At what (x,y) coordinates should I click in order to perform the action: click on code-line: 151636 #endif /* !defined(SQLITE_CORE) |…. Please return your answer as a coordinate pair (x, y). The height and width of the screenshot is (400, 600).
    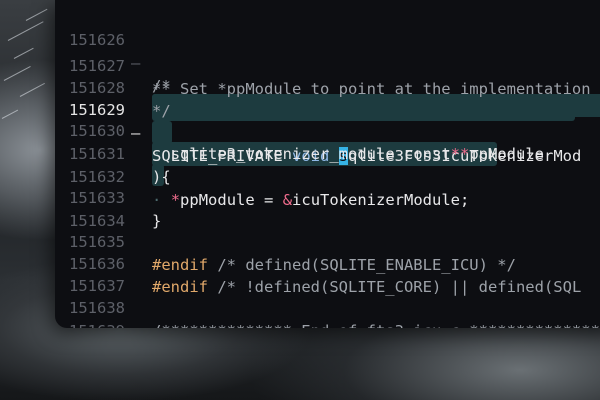
    Looking at the image, I should click on (327, 263).